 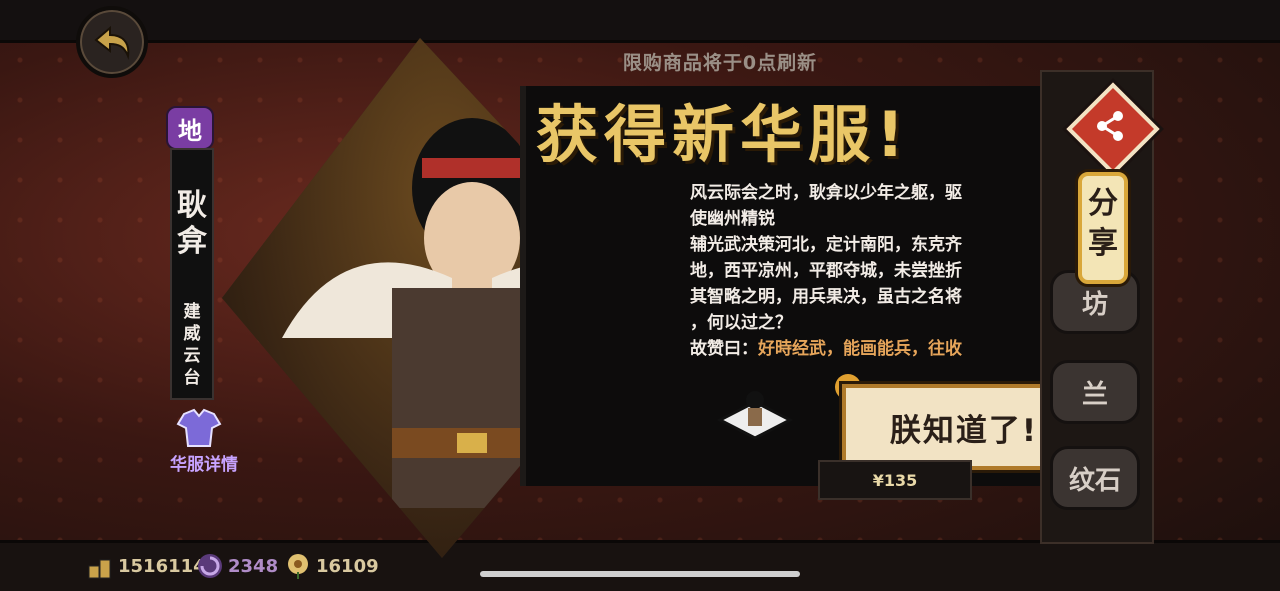 What do you see at coordinates (755, 415) in the screenshot?
I see `chibi-hero-icon` at bounding box center [755, 415].